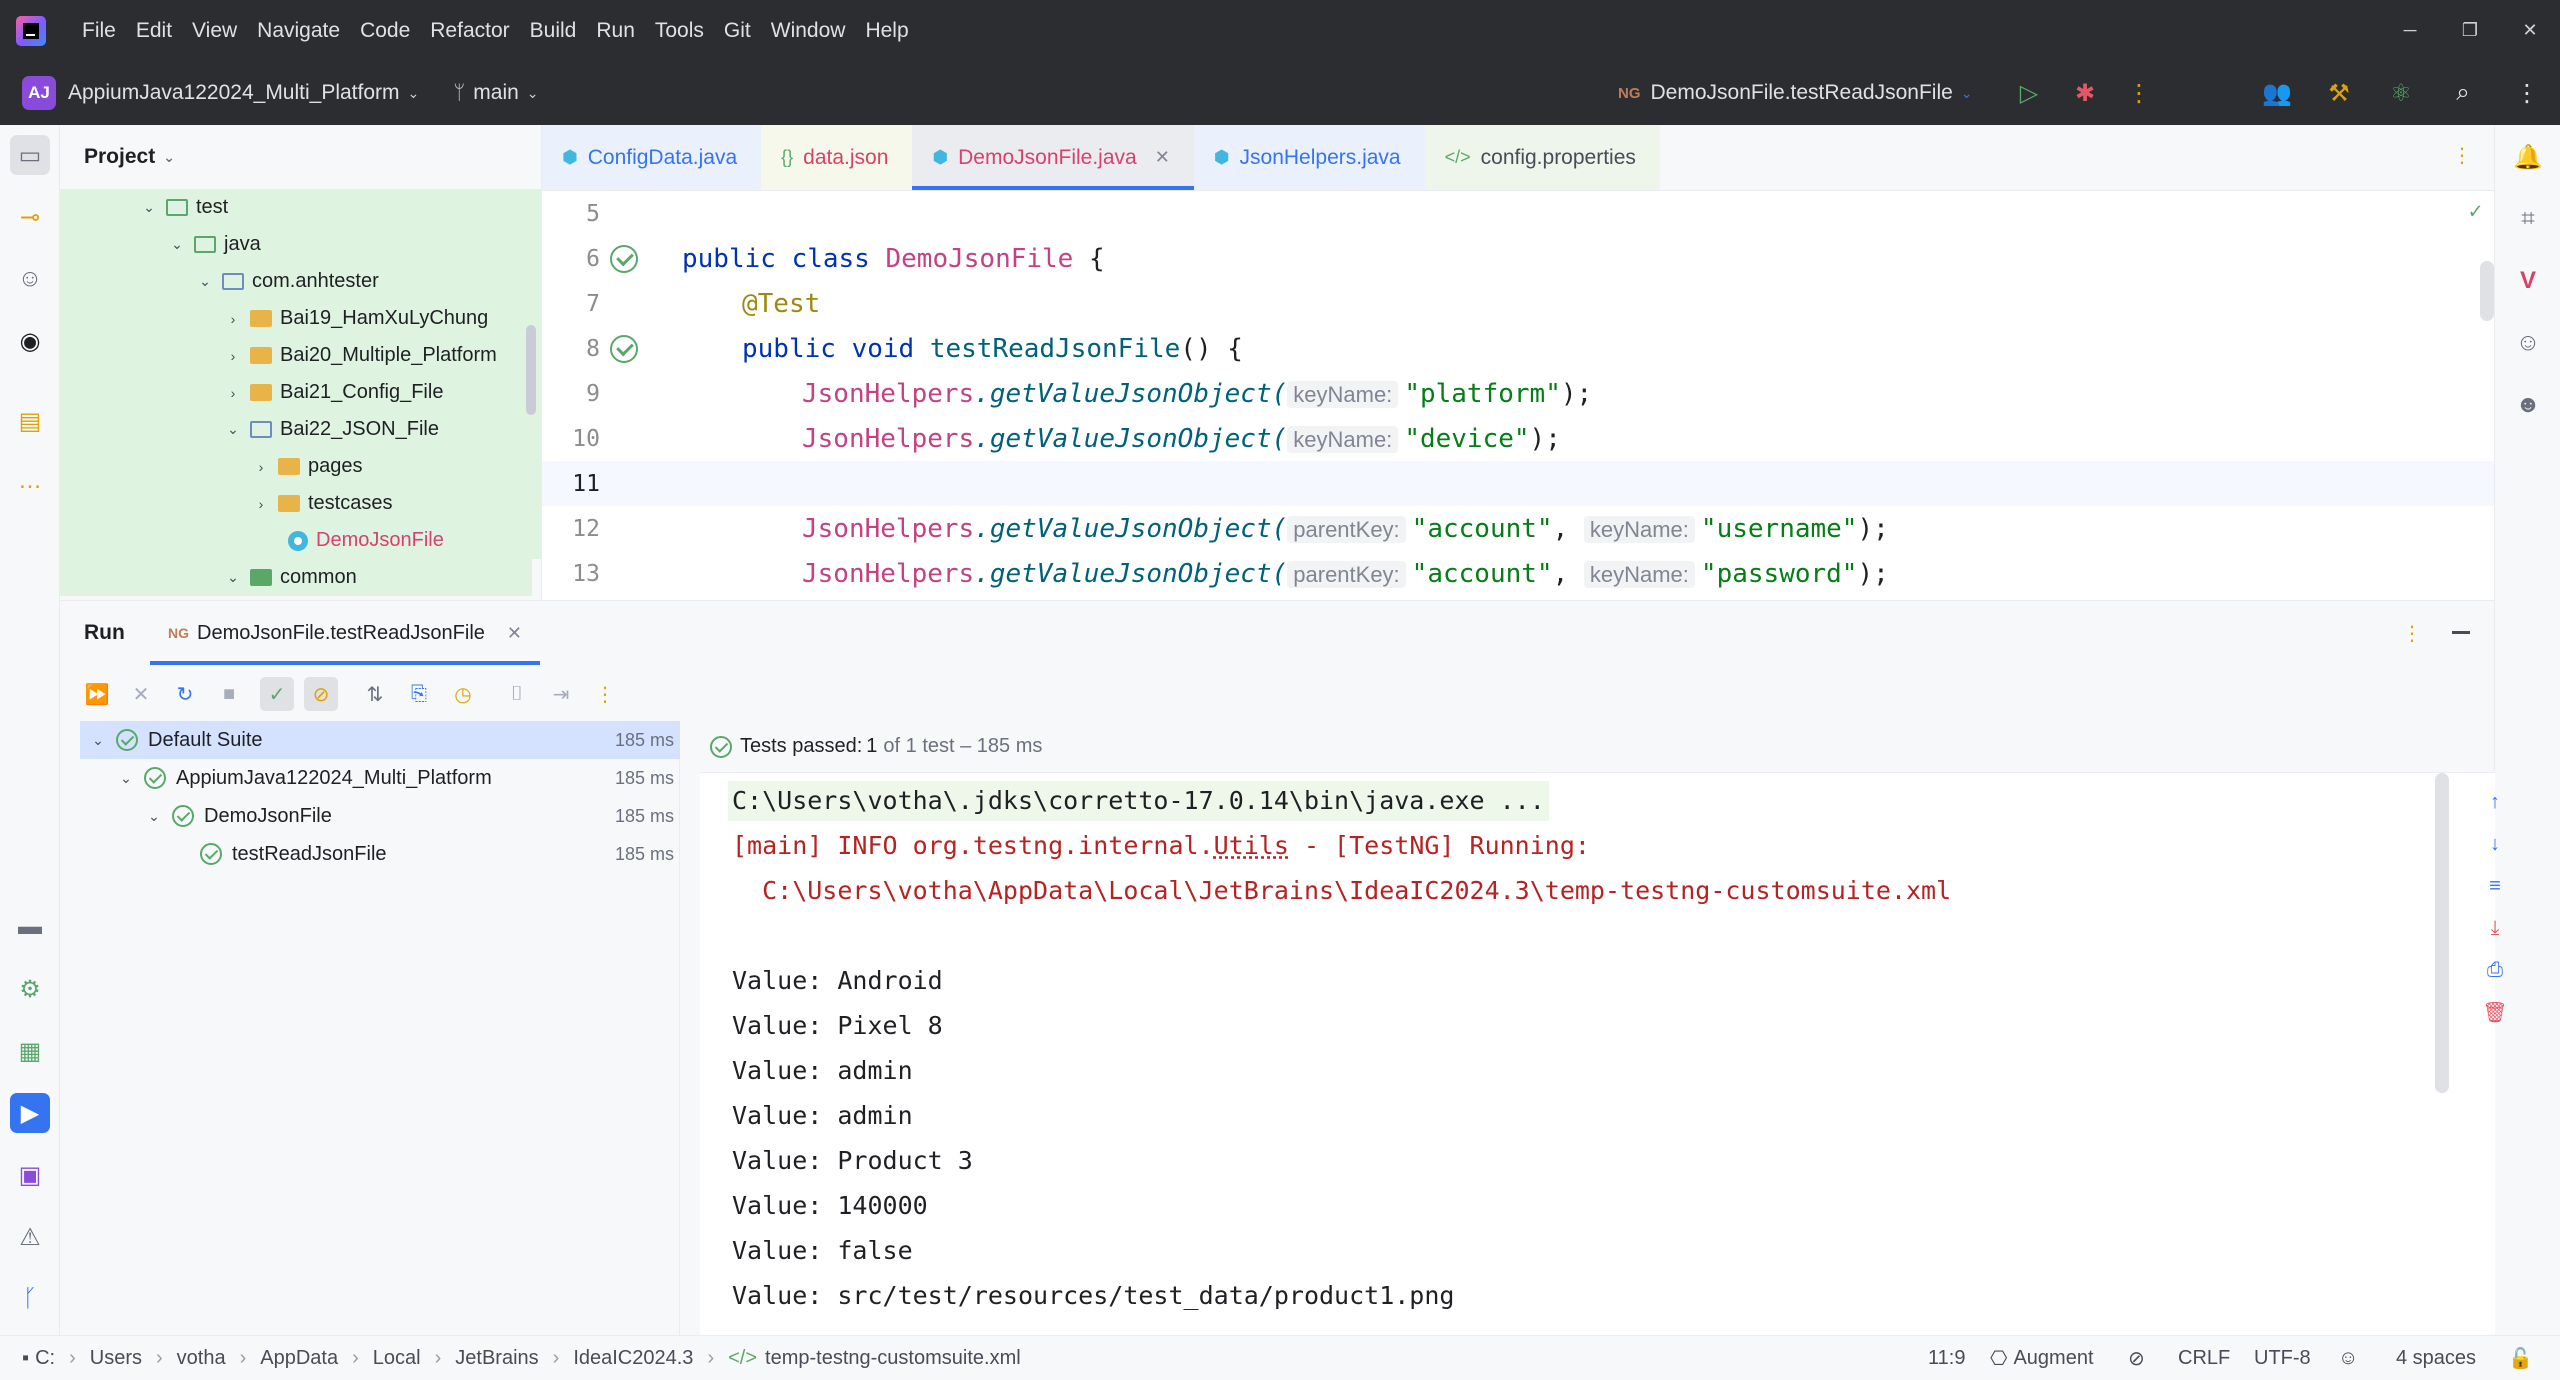  Describe the element at coordinates (300, 503) in the screenshot. I see `tree-item-testcases: › testcases` at that location.